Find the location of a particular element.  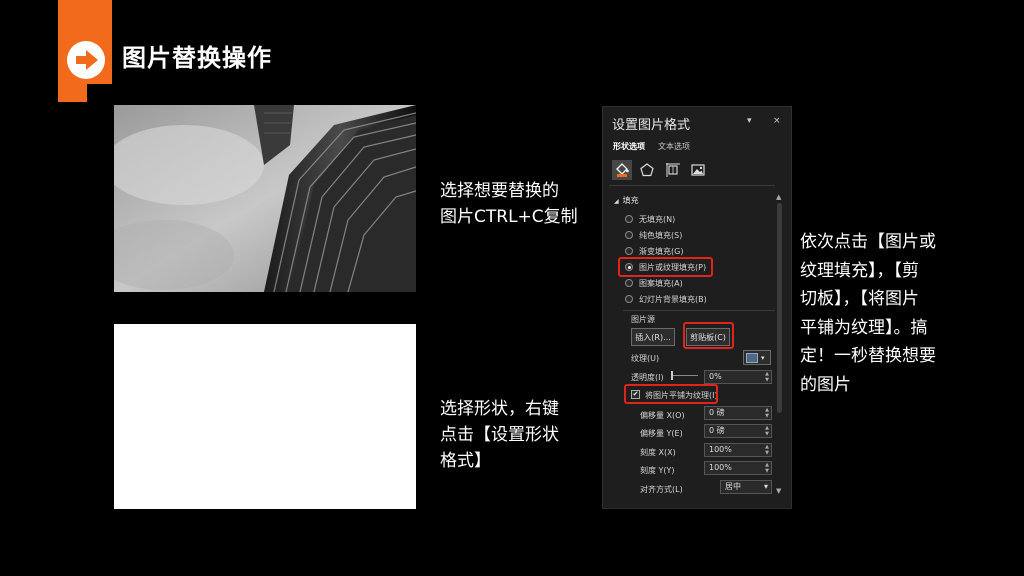

pin-icon: ▾ is located at coordinates (749, 121).